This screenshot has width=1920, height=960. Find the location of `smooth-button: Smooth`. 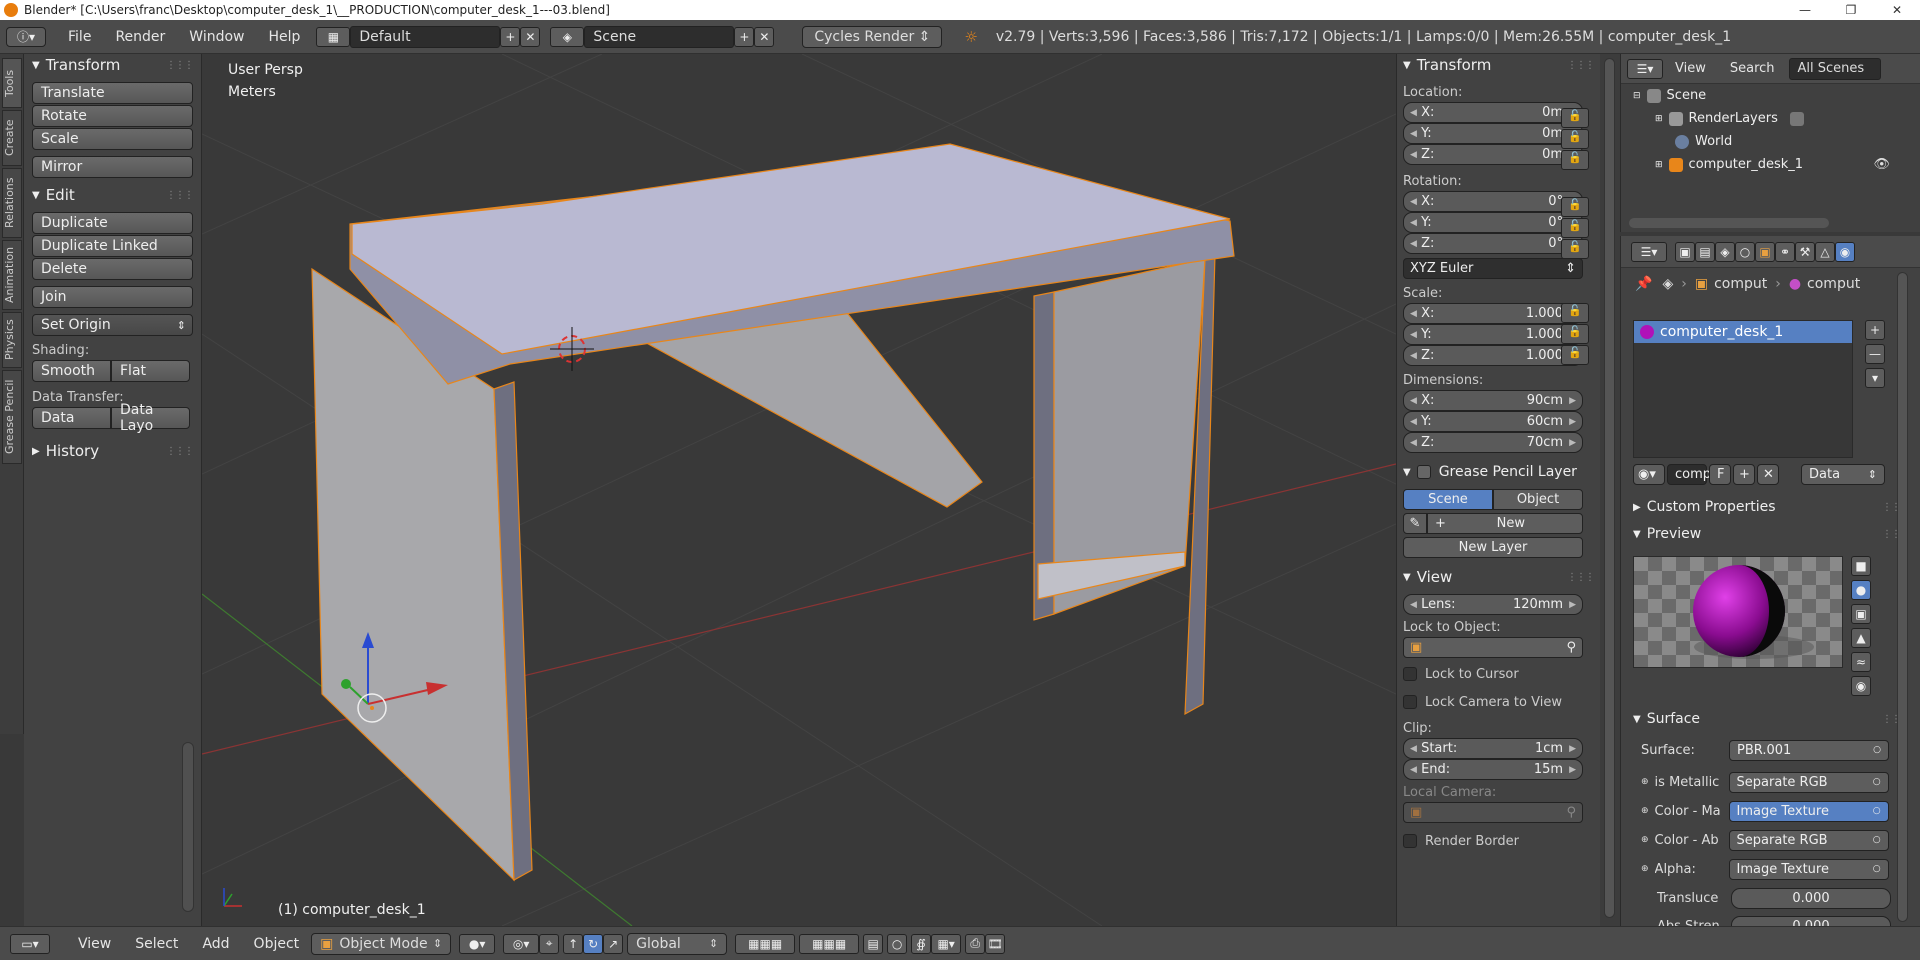

smooth-button: Smooth is located at coordinates (71, 371).